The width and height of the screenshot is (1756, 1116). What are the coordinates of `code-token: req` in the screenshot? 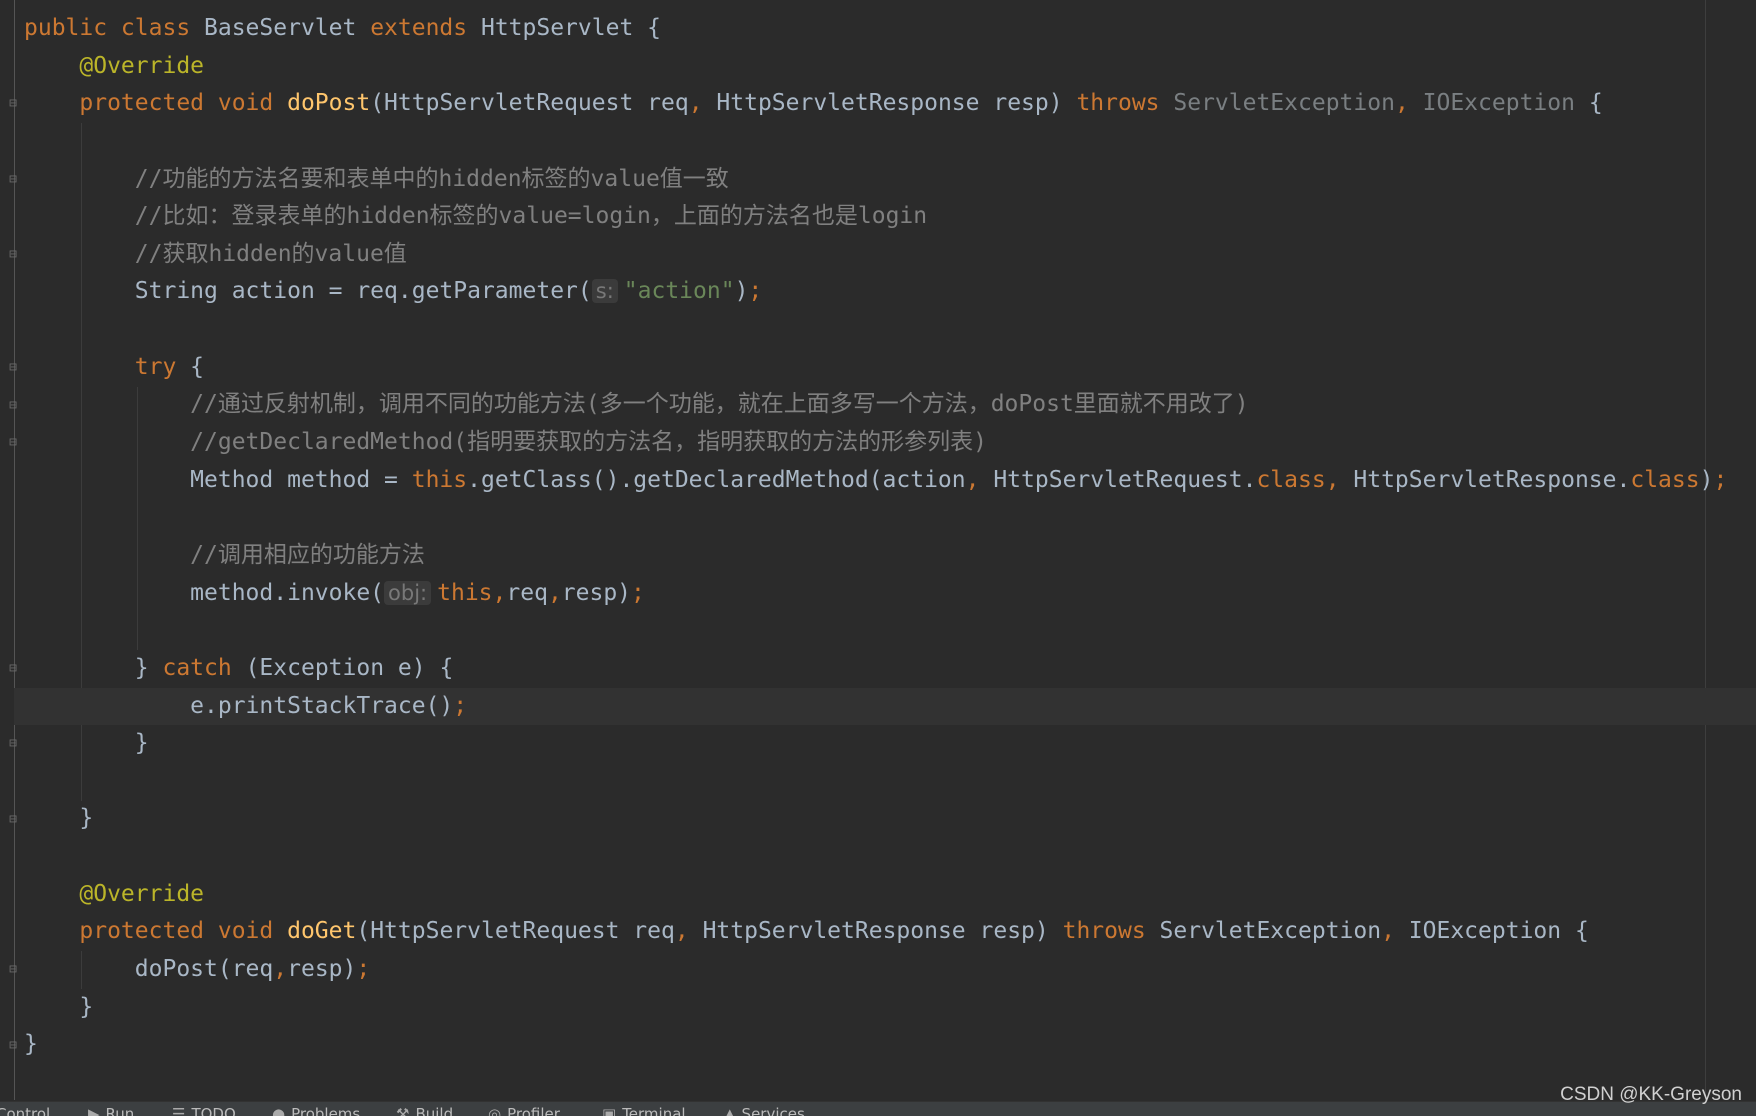 It's located at (527, 592).